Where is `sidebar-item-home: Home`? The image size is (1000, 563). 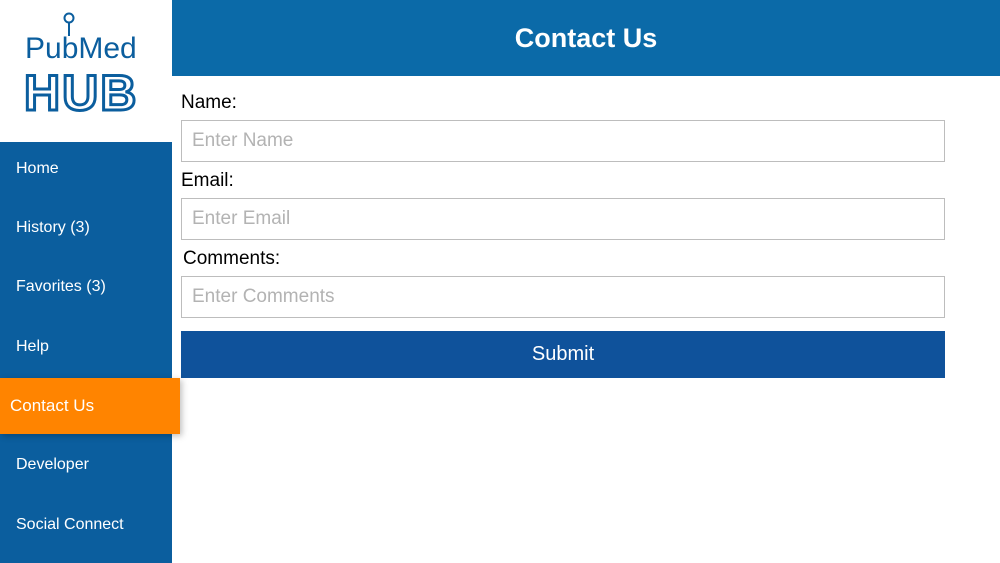
sidebar-item-home: Home is located at coordinates (86, 169).